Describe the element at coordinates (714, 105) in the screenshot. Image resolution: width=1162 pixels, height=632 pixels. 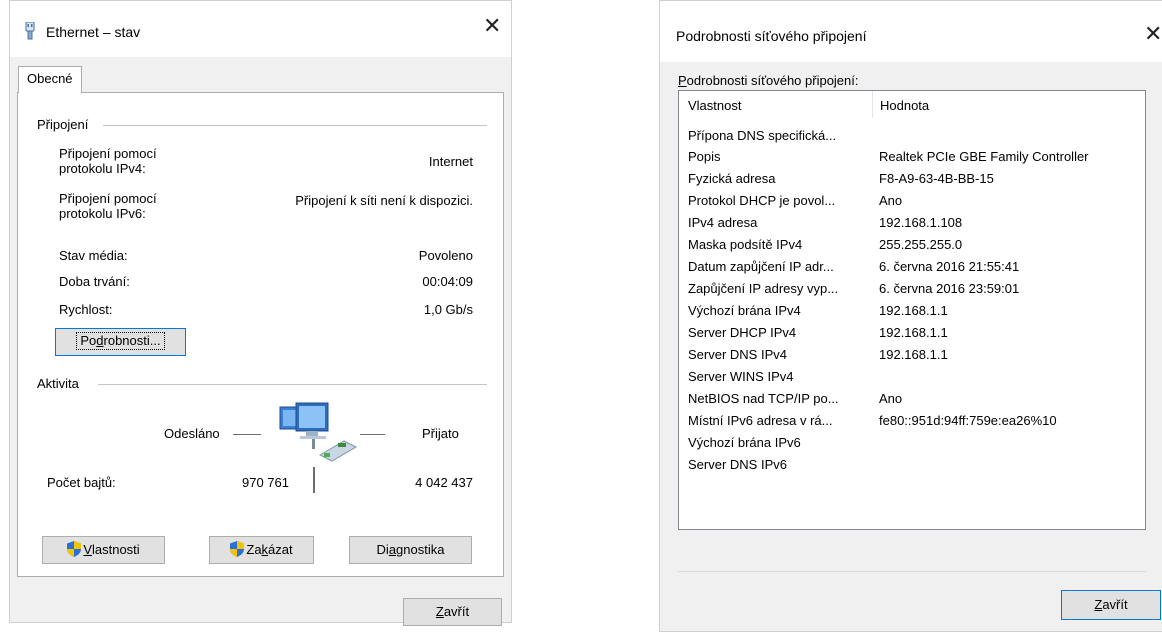
I see `column-header-property: Vlastnost` at that location.